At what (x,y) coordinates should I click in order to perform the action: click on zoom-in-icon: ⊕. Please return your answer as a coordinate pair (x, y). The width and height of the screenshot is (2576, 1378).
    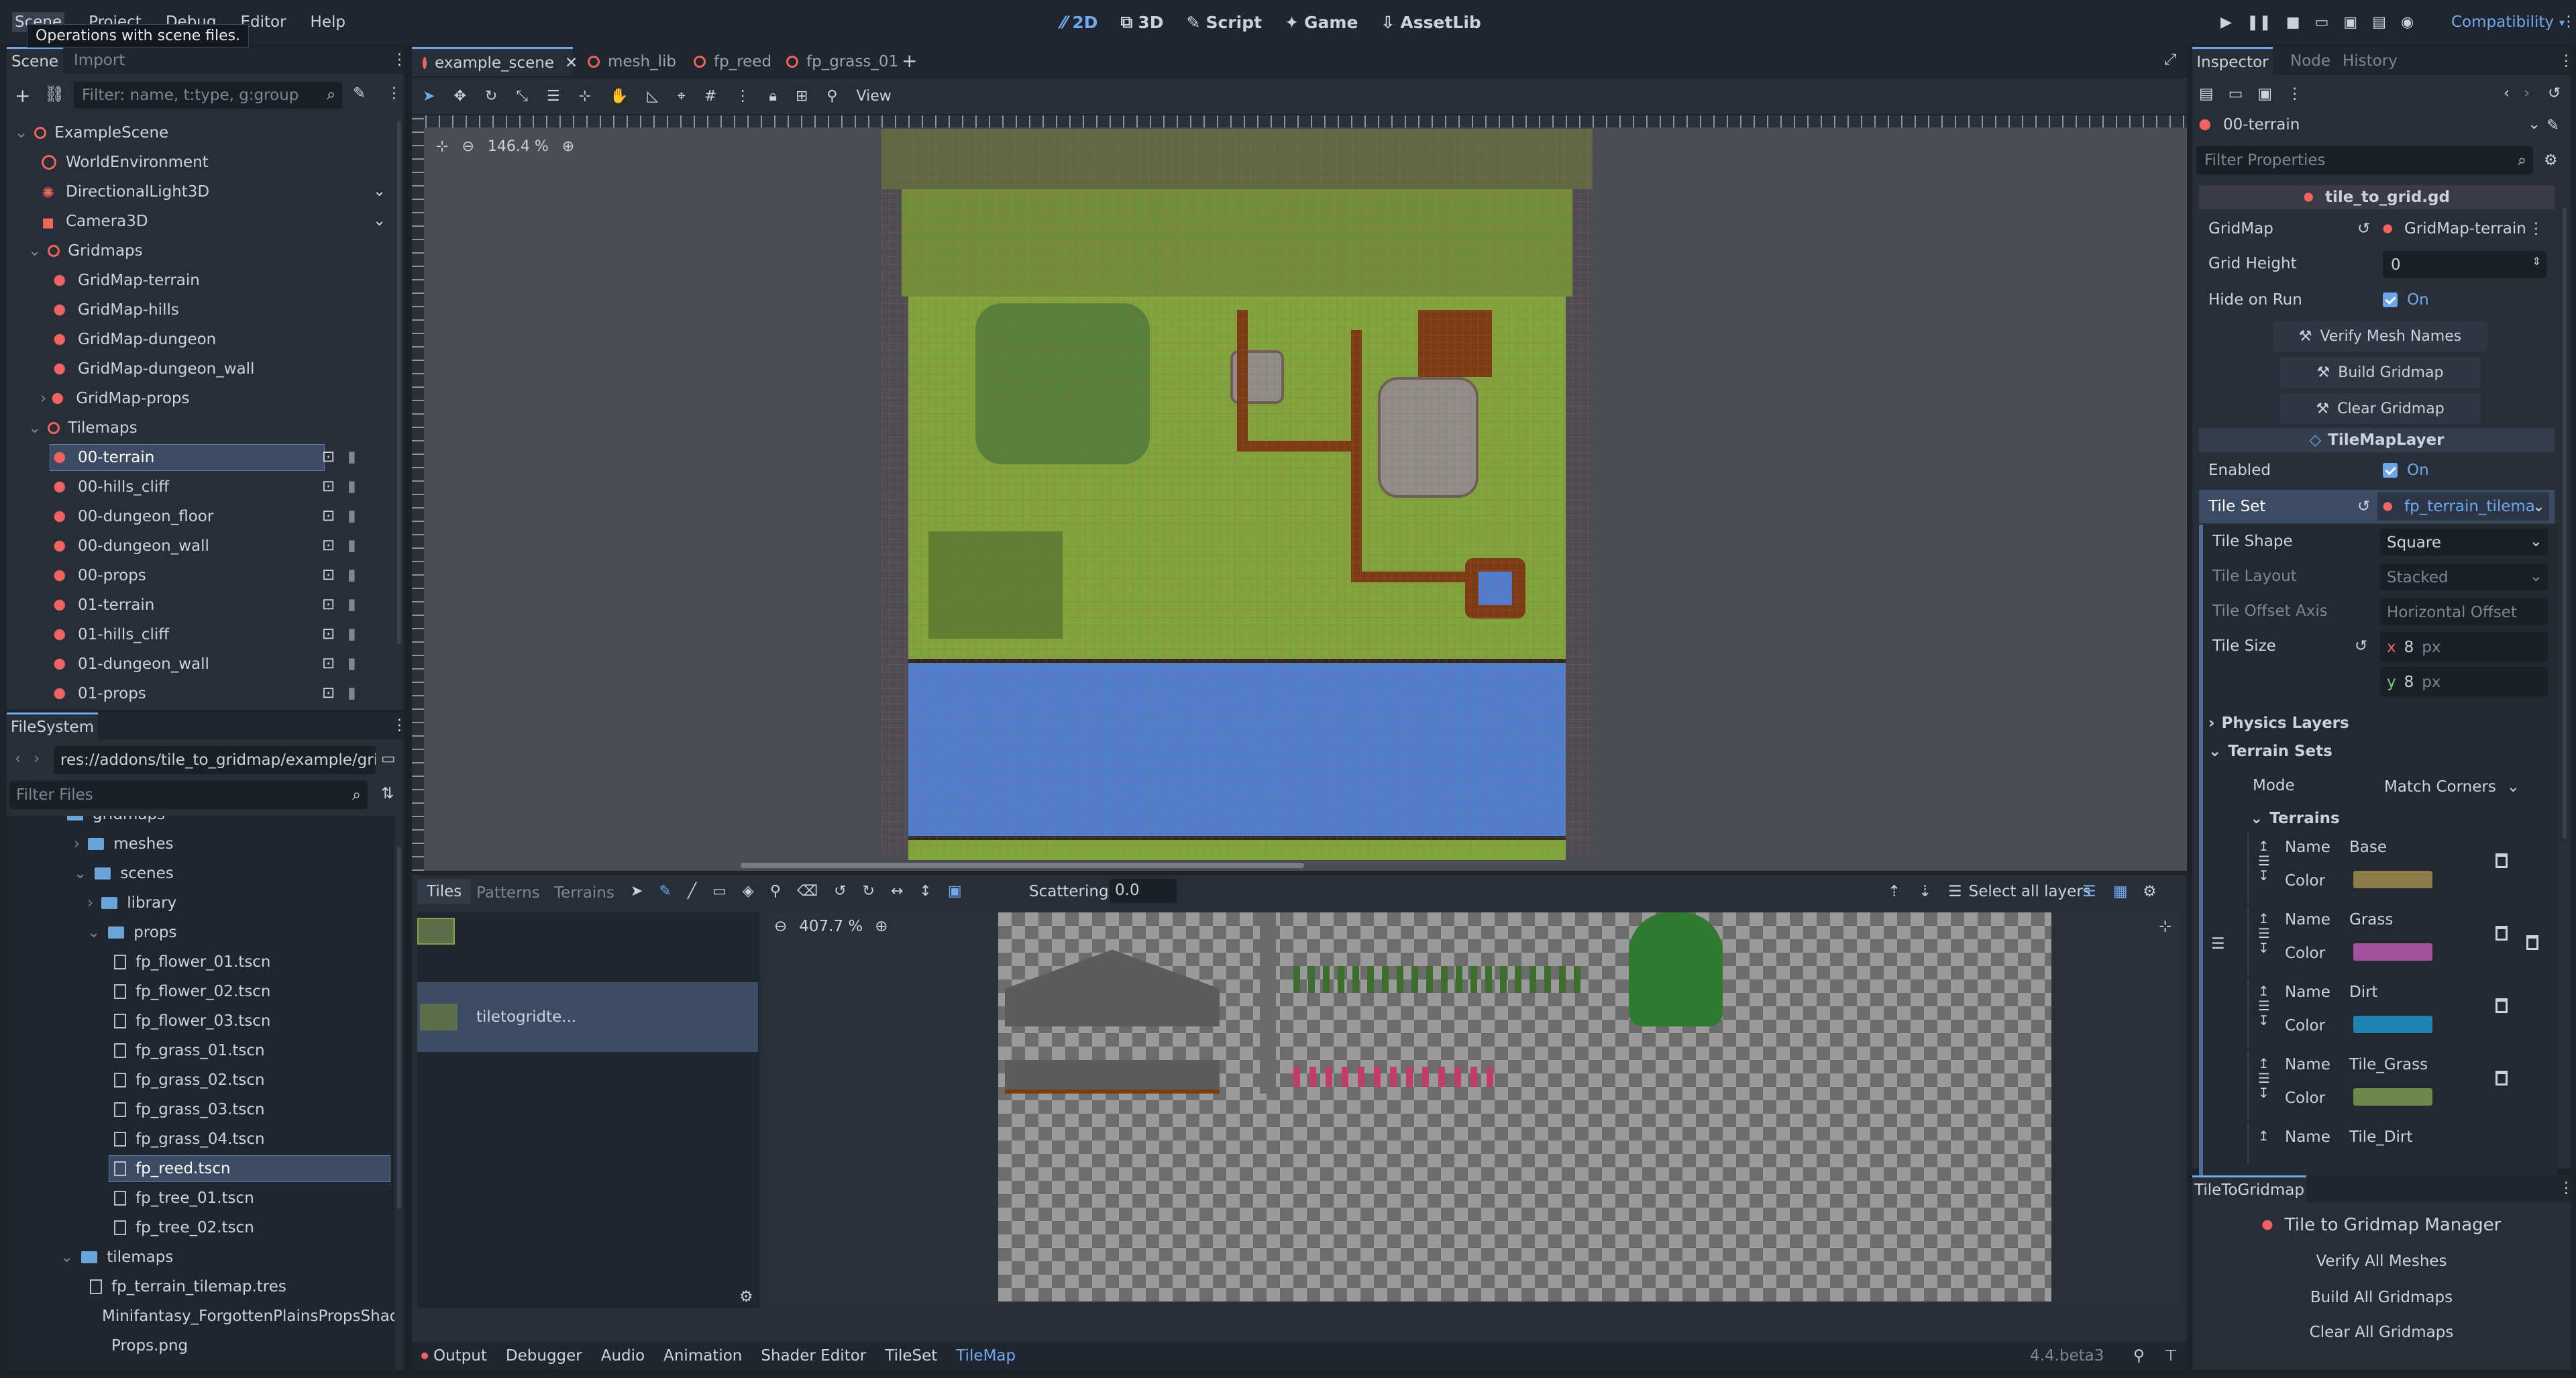
    Looking at the image, I should click on (568, 146).